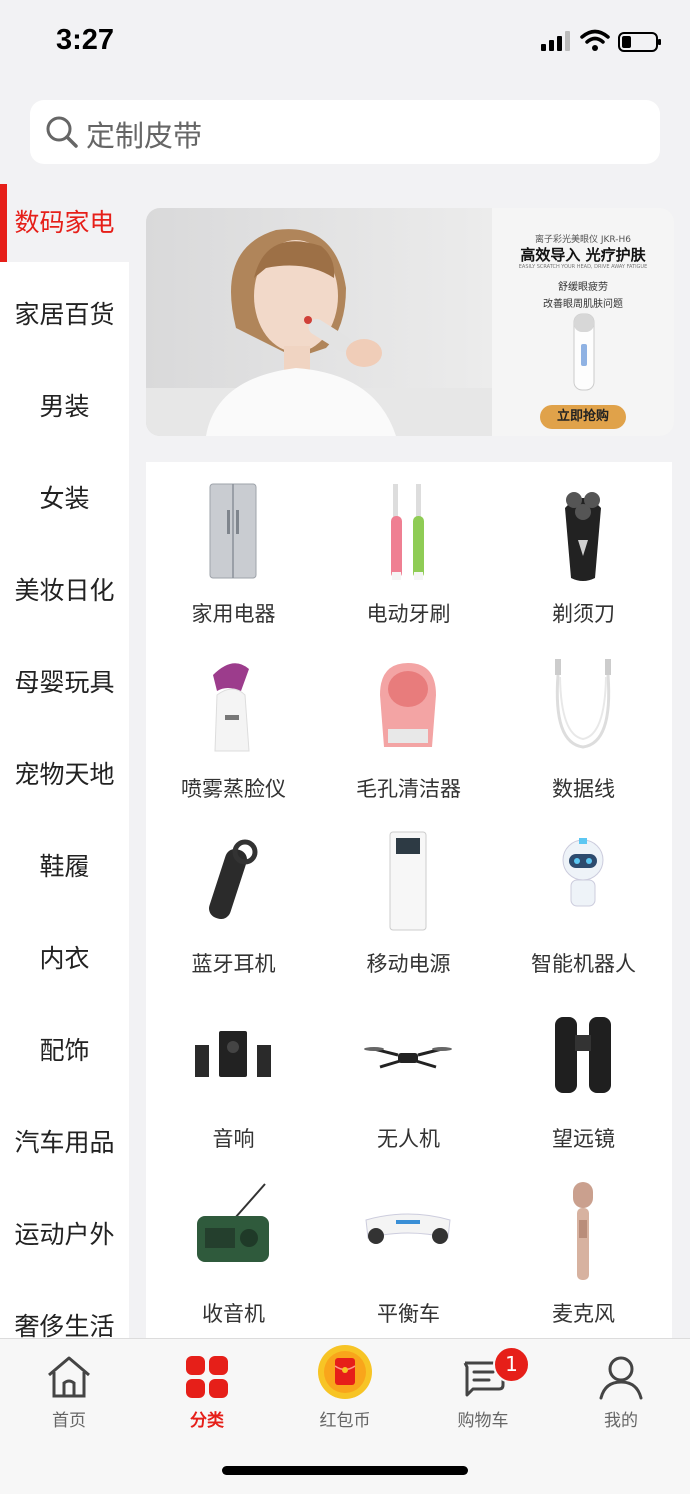 The width and height of the screenshot is (690, 1494). I want to click on grid-item-label: 数据线, so click(583, 789).